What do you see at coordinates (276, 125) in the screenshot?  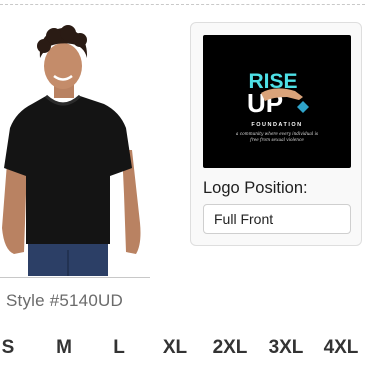 I see `logo-brand-sub: FOUNDATION` at bounding box center [276, 125].